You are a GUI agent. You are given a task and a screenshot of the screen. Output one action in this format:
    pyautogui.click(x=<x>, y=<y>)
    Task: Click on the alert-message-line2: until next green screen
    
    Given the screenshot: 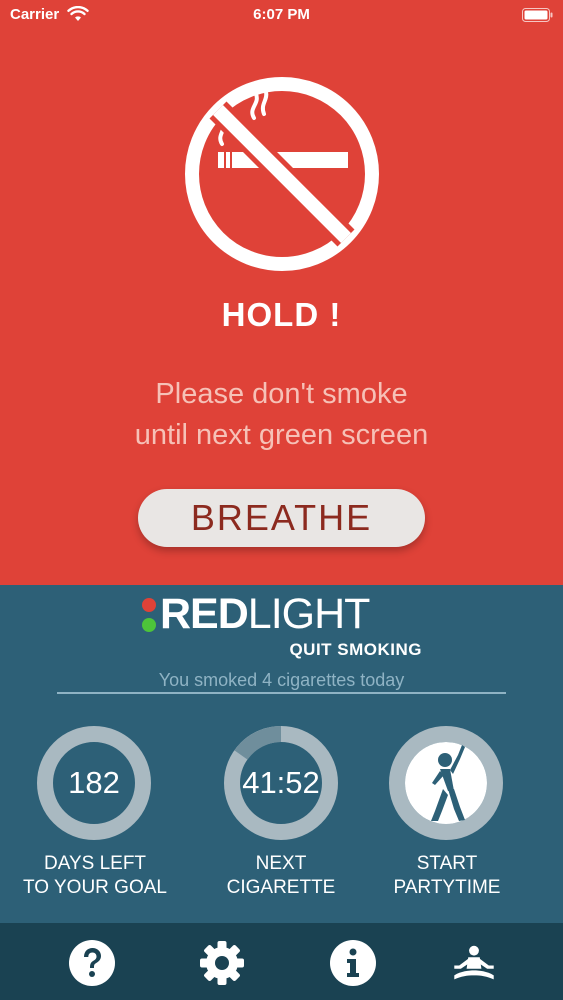 What is the action you would take?
    pyautogui.click(x=281, y=435)
    